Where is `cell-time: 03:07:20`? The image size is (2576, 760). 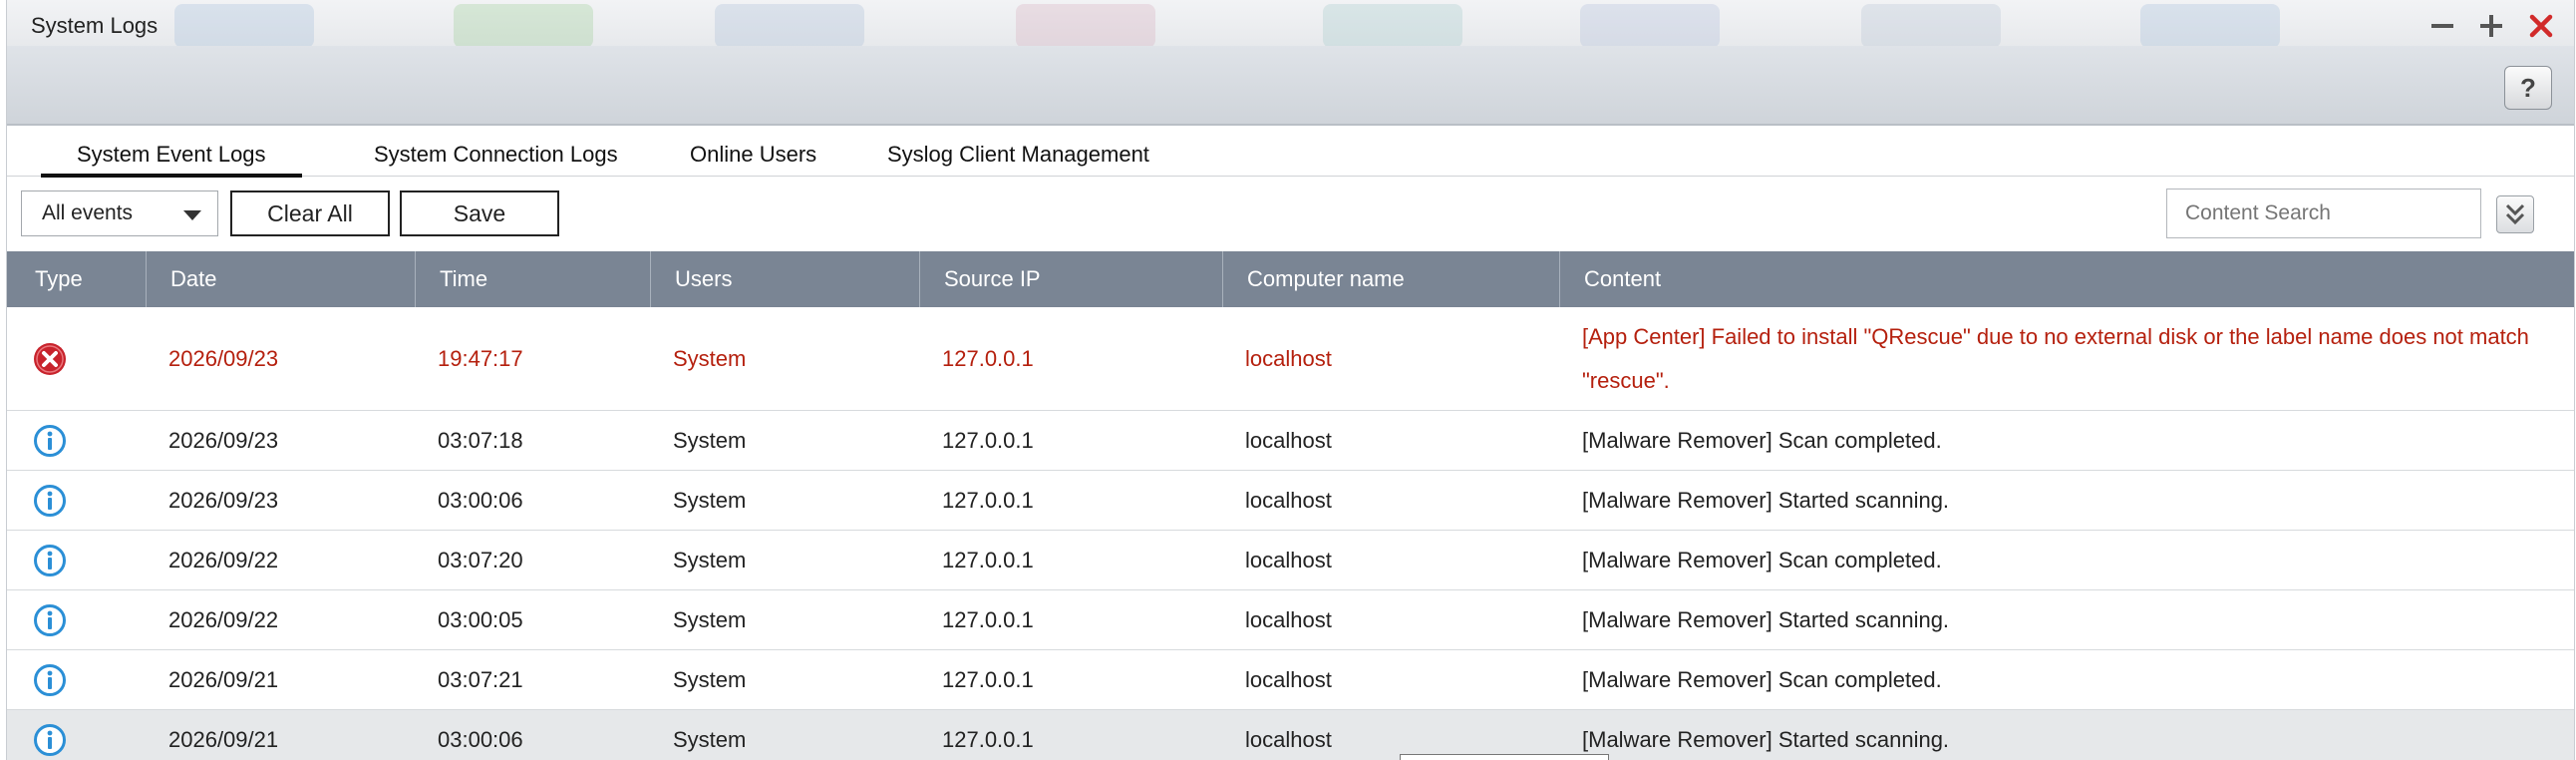 cell-time: 03:07:20 is located at coordinates (480, 560).